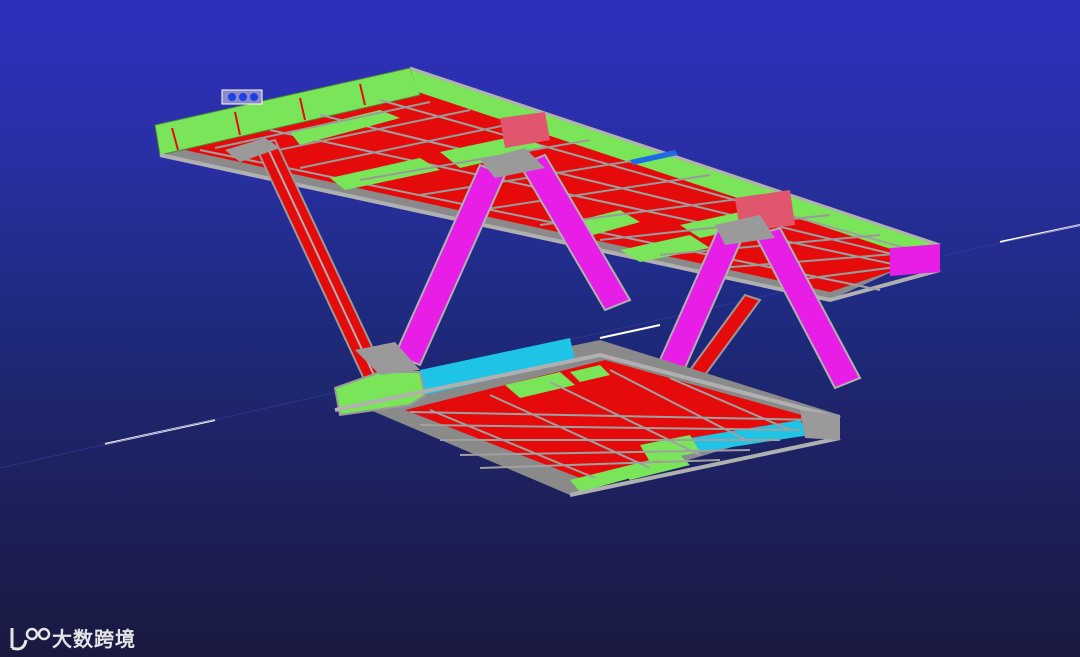 The width and height of the screenshot is (1080, 657). I want to click on bottom-deck, so click(587, 417).